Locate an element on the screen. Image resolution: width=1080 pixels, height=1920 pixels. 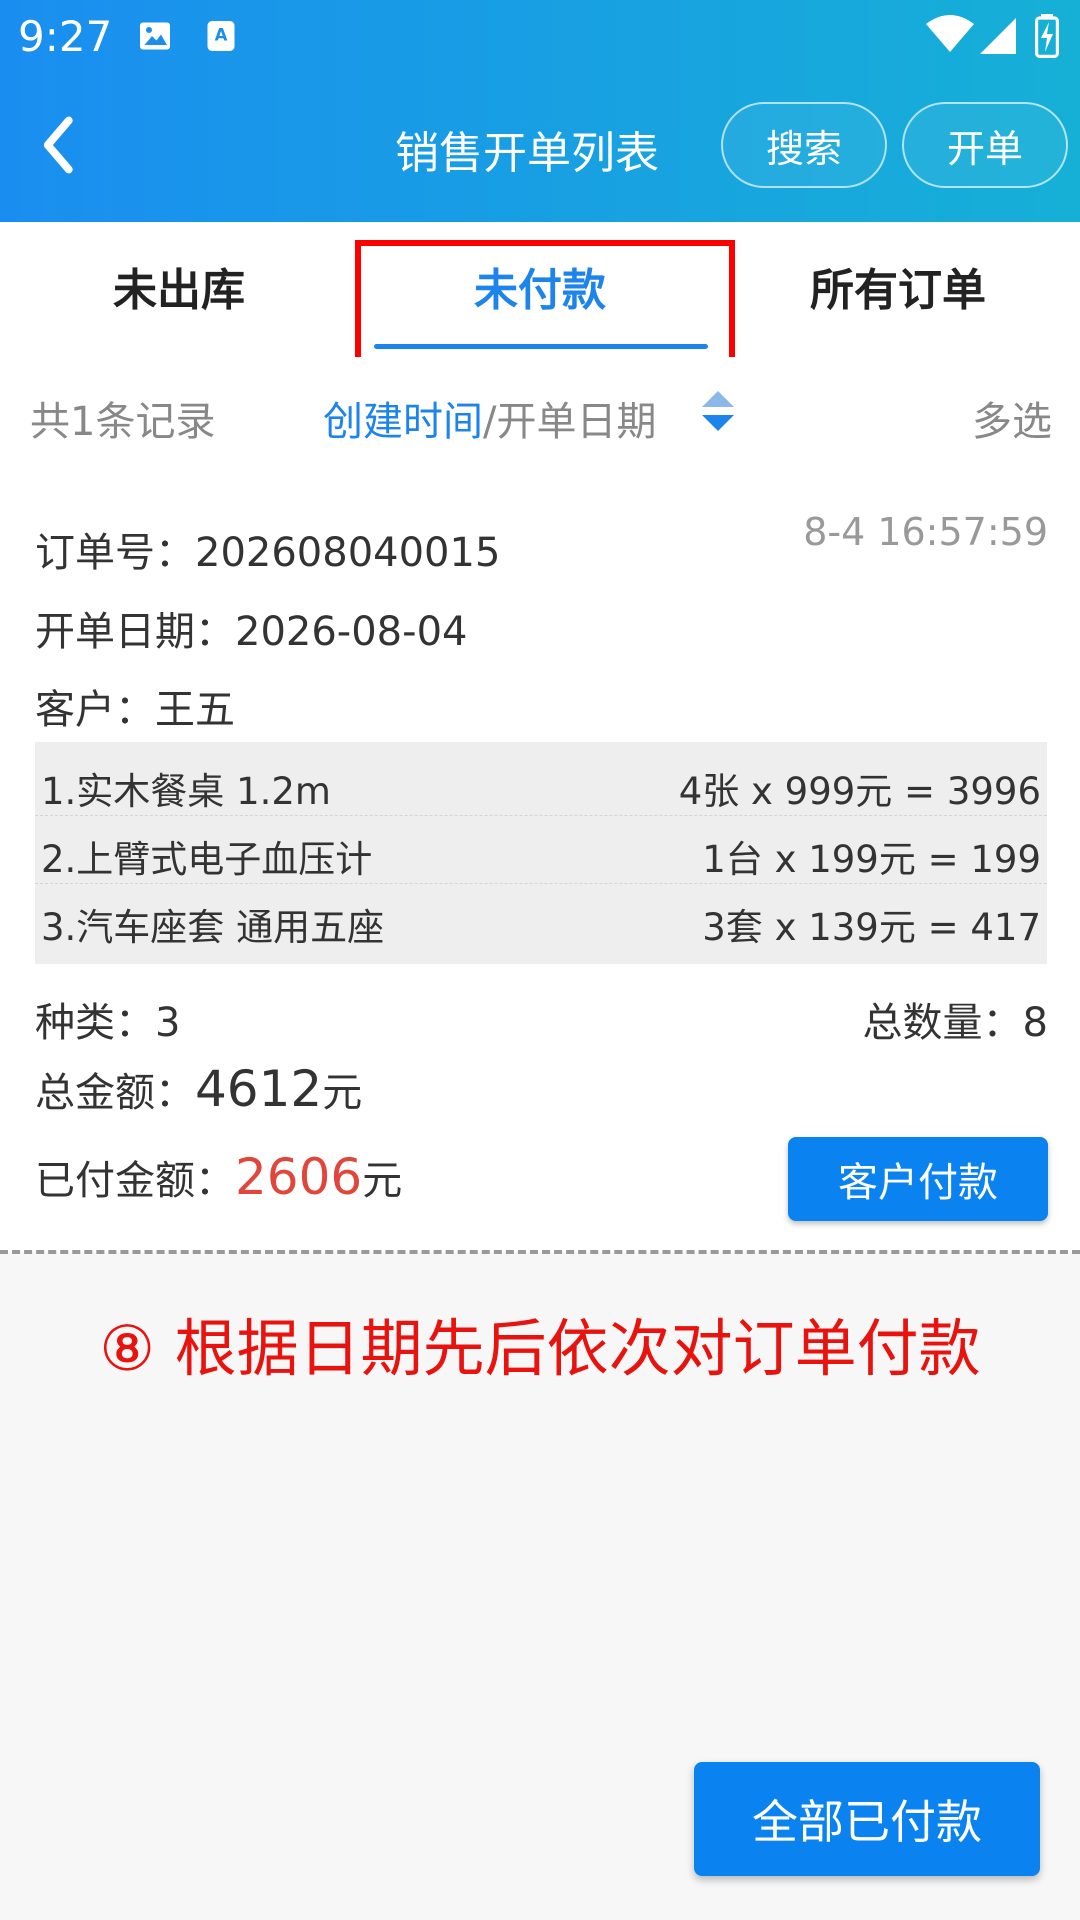
list-item: 3.汽车座套 通用五座 3套 x 139元 = 417 is located at coordinates (541, 917).